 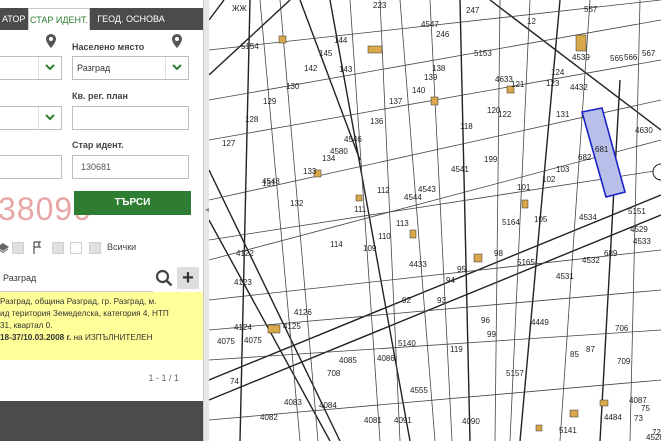 I want to click on tab-bar: АТОР СТАР ИДЕНТ. ГЕОД. ОСНОВА, so click(x=101, y=19).